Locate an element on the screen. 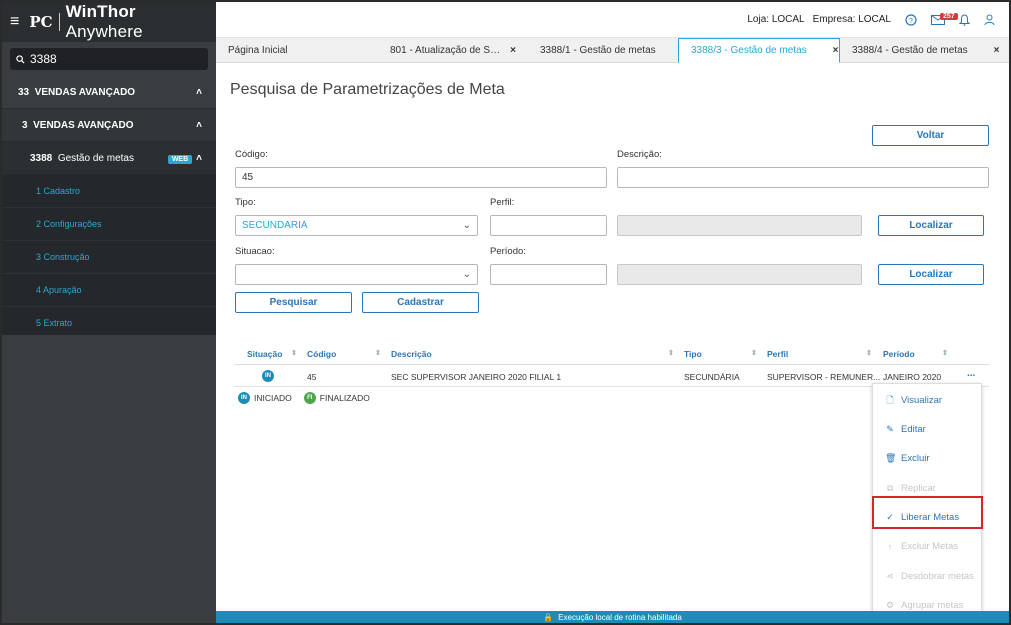 This screenshot has height=625, width=1011. hamburger-menu-icon: ≡ is located at coordinates (14, 22).